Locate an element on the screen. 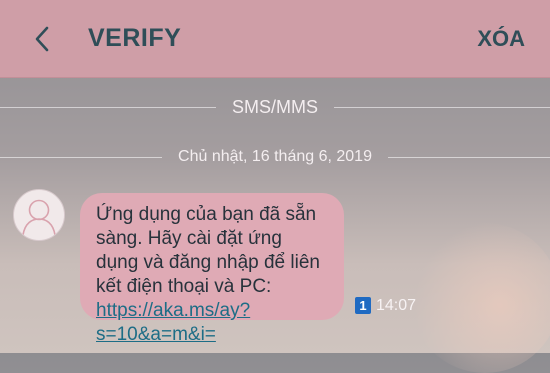 The image size is (550, 373). date-divider: Chủ nhật, 16 tháng 6, 2019 is located at coordinates (275, 157).